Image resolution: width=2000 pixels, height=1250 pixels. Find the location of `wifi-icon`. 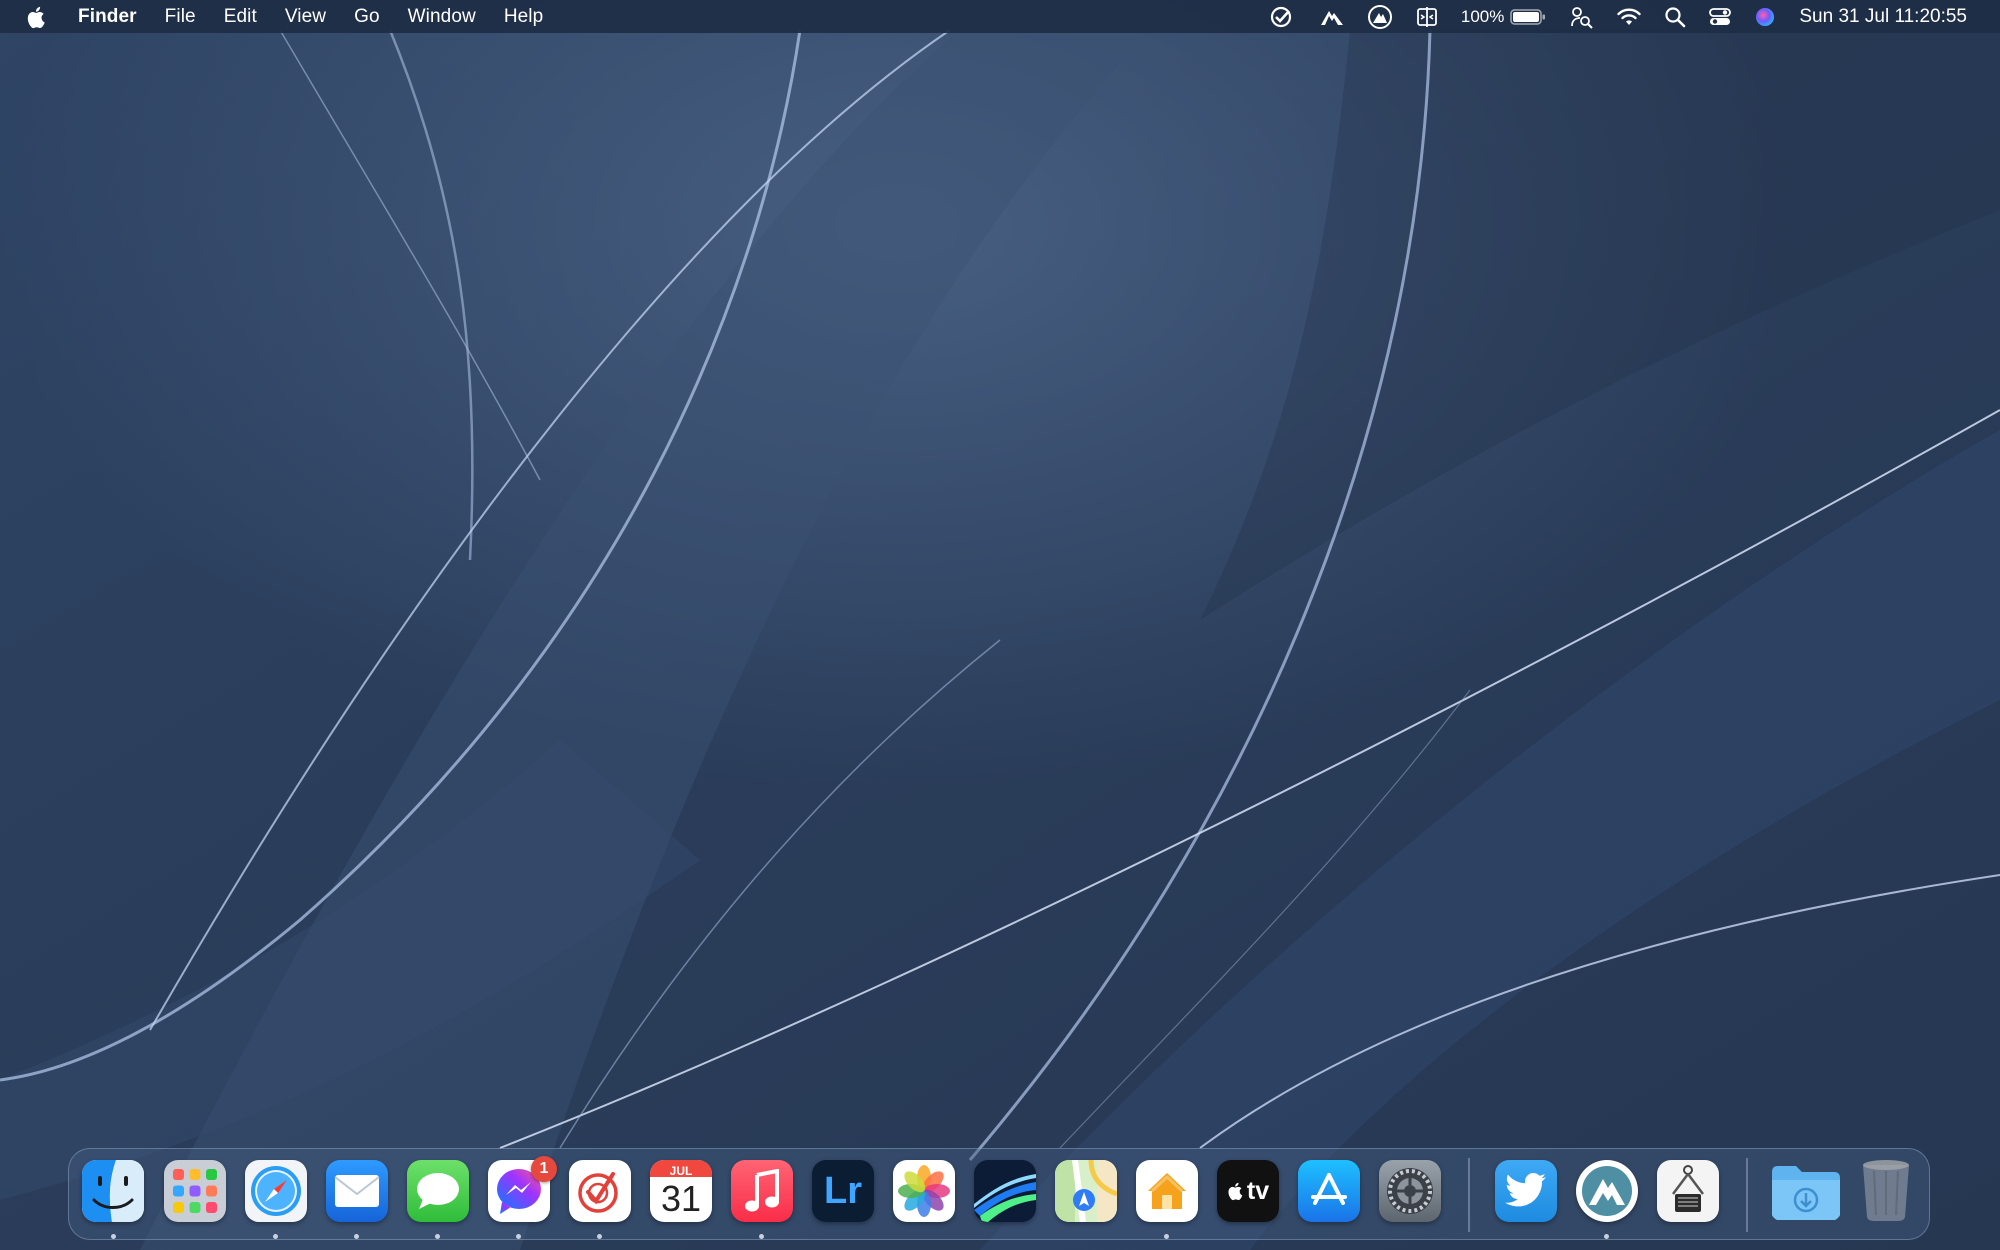

wifi-icon is located at coordinates (1629, 16).